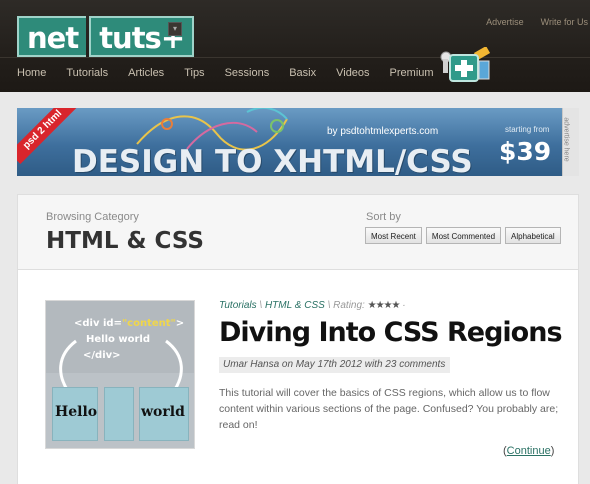 The height and width of the screenshot is (484, 590). Describe the element at coordinates (295, 305) in the screenshot. I see `crumb-html-css: HTML & CSS` at that location.